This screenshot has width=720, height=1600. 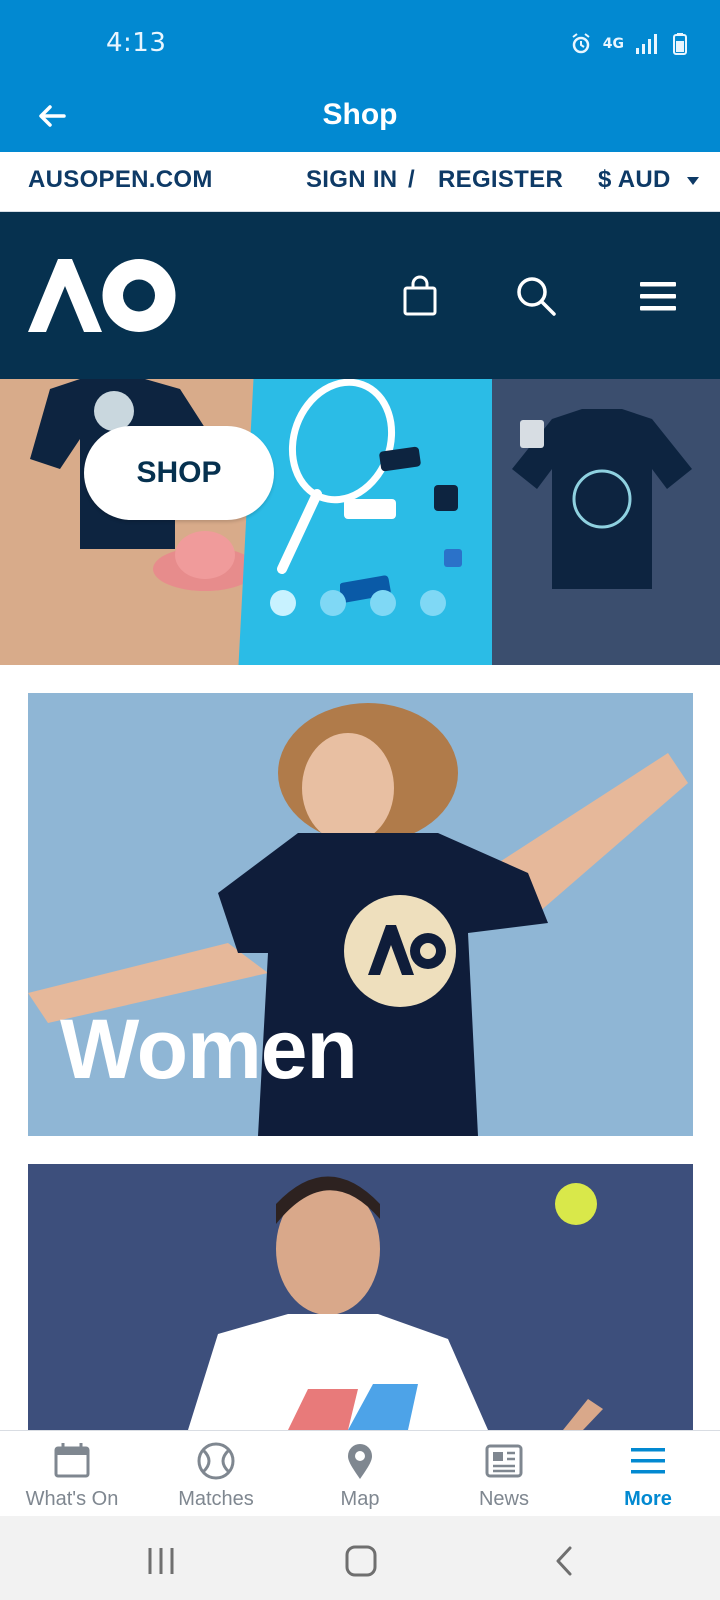 I want to click on nav-news: News, so click(x=504, y=1474).